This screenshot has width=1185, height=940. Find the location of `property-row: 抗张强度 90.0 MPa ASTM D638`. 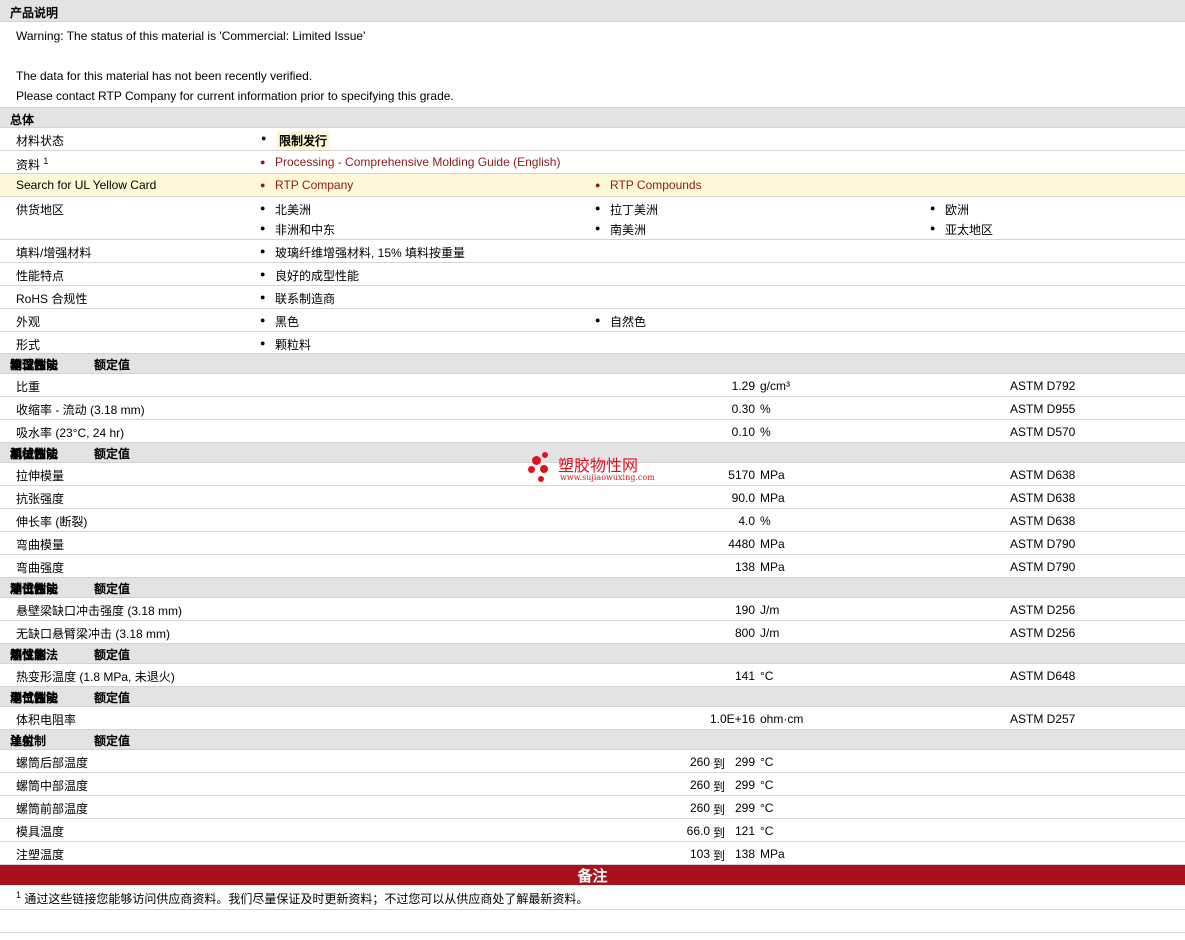

property-row: 抗张强度 90.0 MPa ASTM D638 is located at coordinates (592, 497).